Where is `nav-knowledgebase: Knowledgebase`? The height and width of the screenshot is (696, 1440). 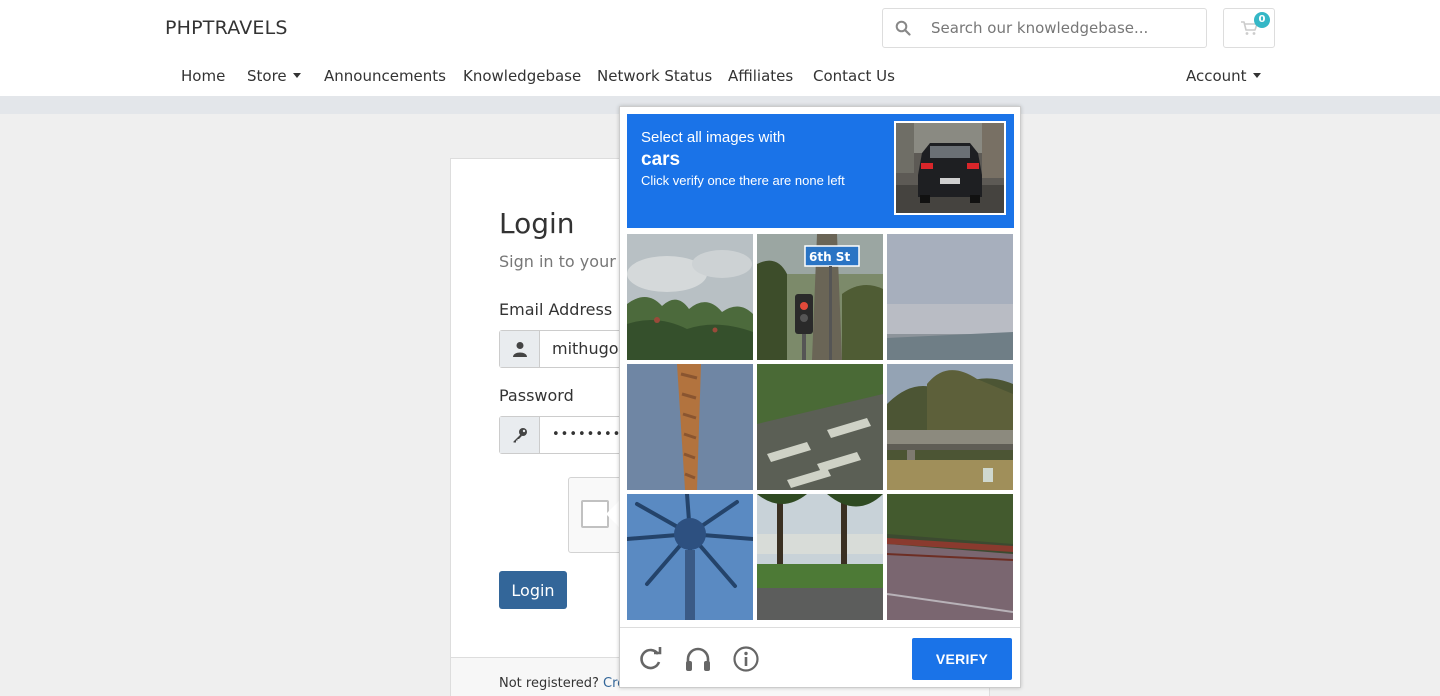
nav-knowledgebase: Knowledgebase is located at coordinates (522, 76).